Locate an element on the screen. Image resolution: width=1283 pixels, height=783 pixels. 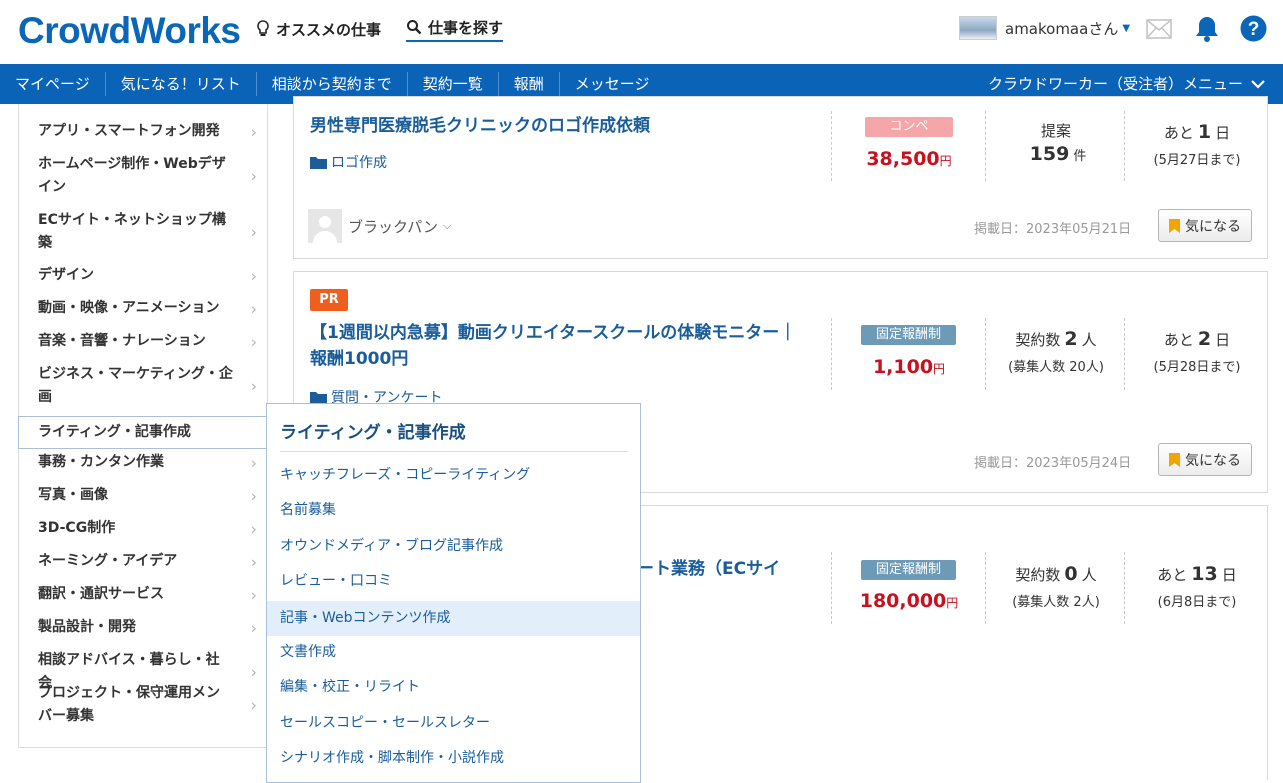
sidebar-item-label: ECサイト・ネットショップ構築 is located at coordinates (132, 231).